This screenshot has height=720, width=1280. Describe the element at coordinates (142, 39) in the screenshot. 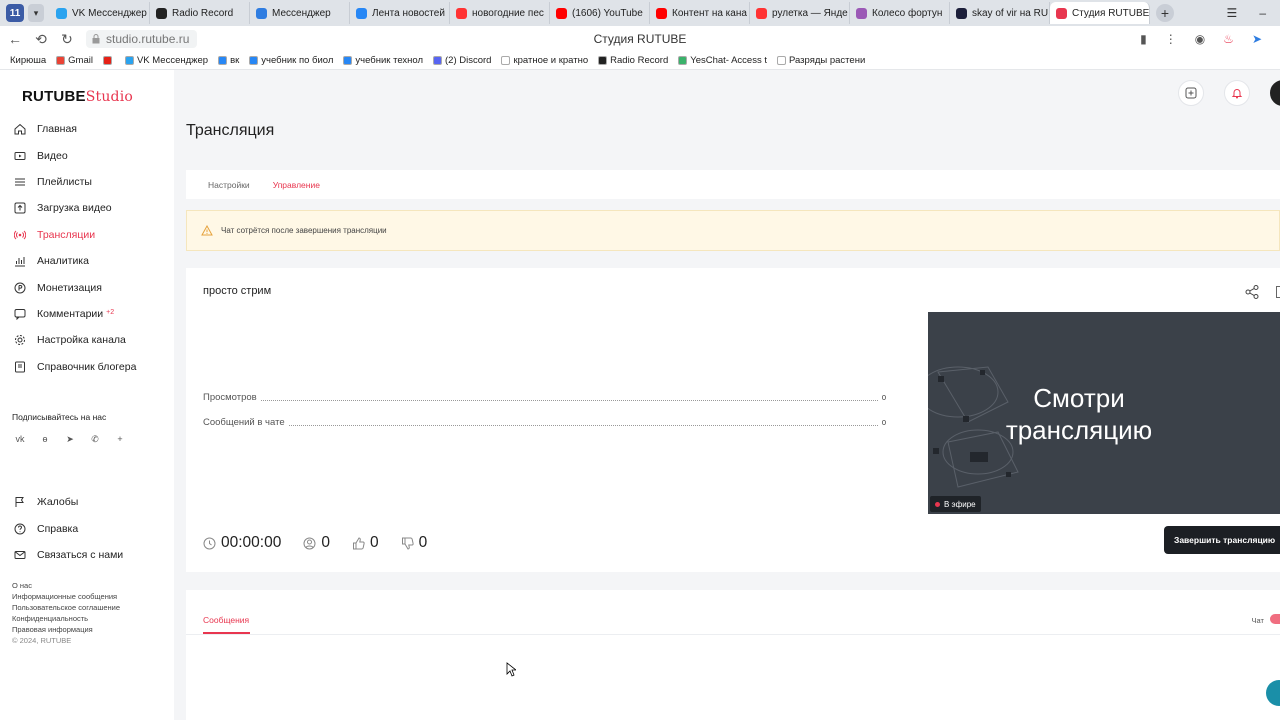

I see `url-field: studio.rutube.ru` at that location.